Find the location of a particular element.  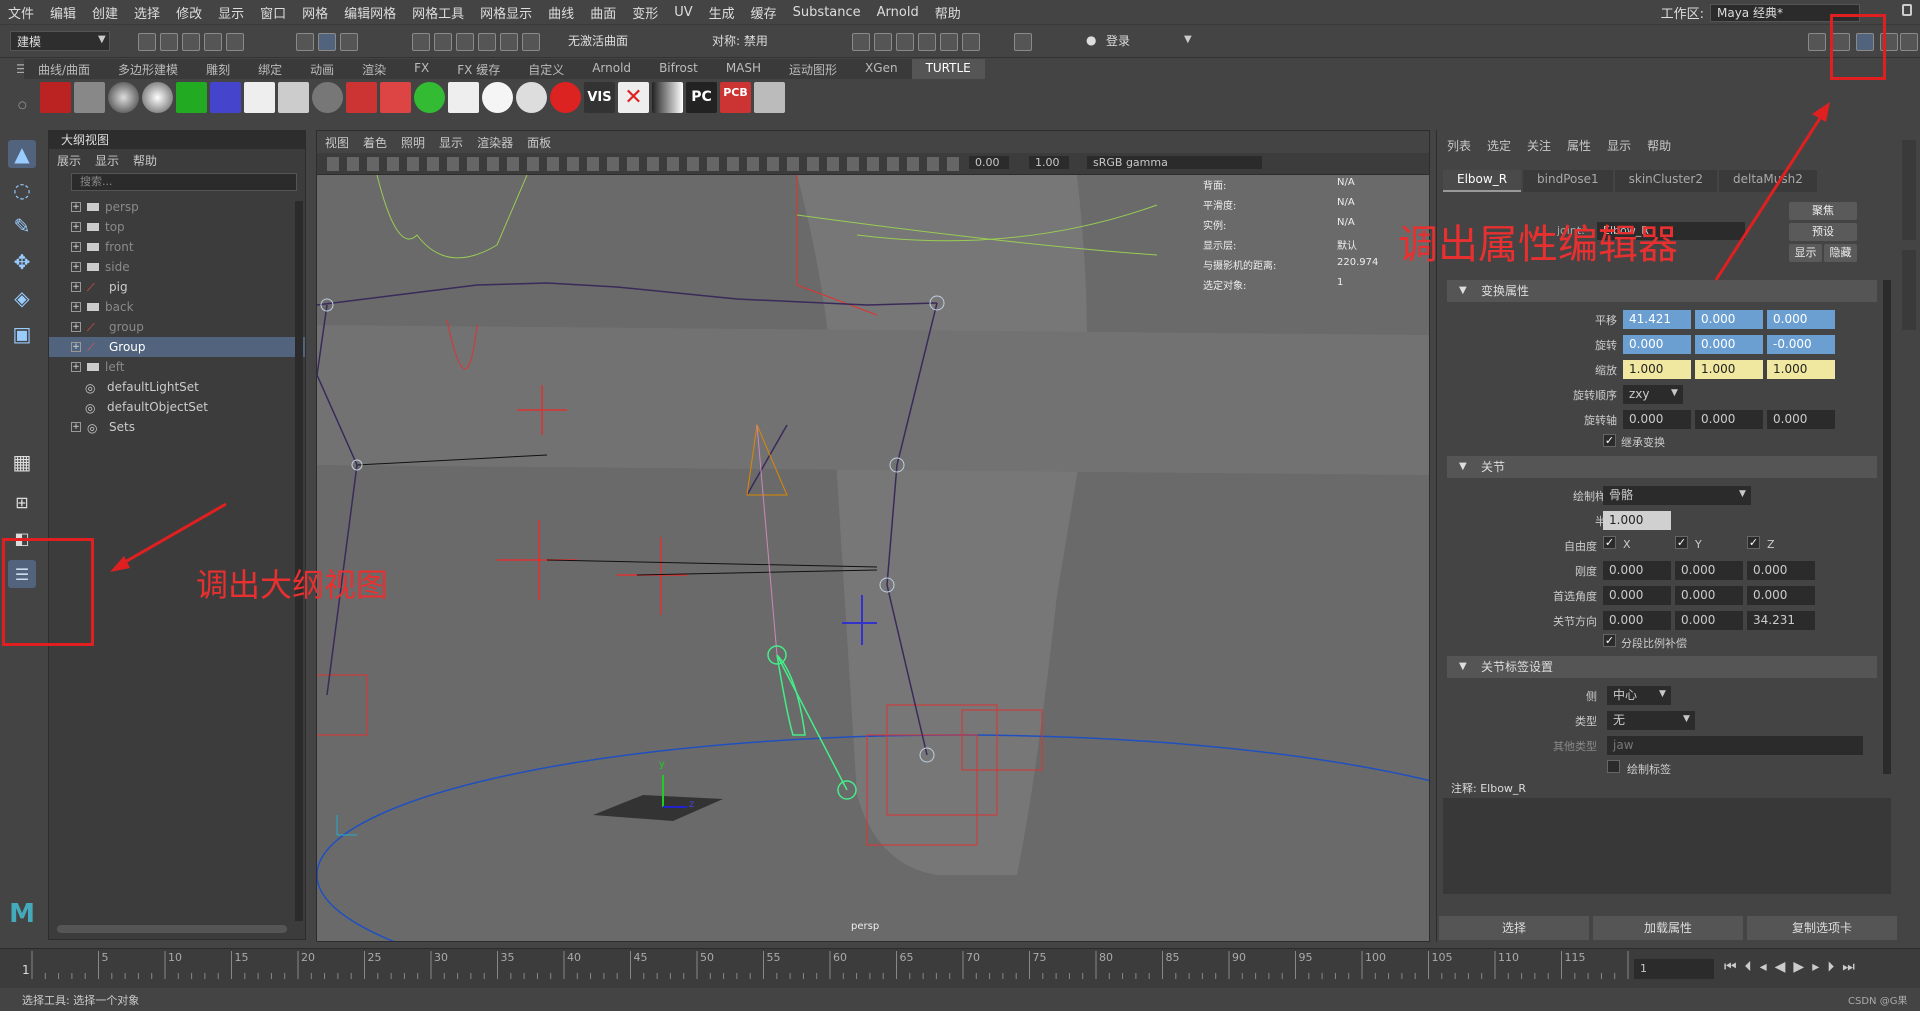

annotation-attr-editor: 调出属性编辑器 is located at coordinates (1538, 245).